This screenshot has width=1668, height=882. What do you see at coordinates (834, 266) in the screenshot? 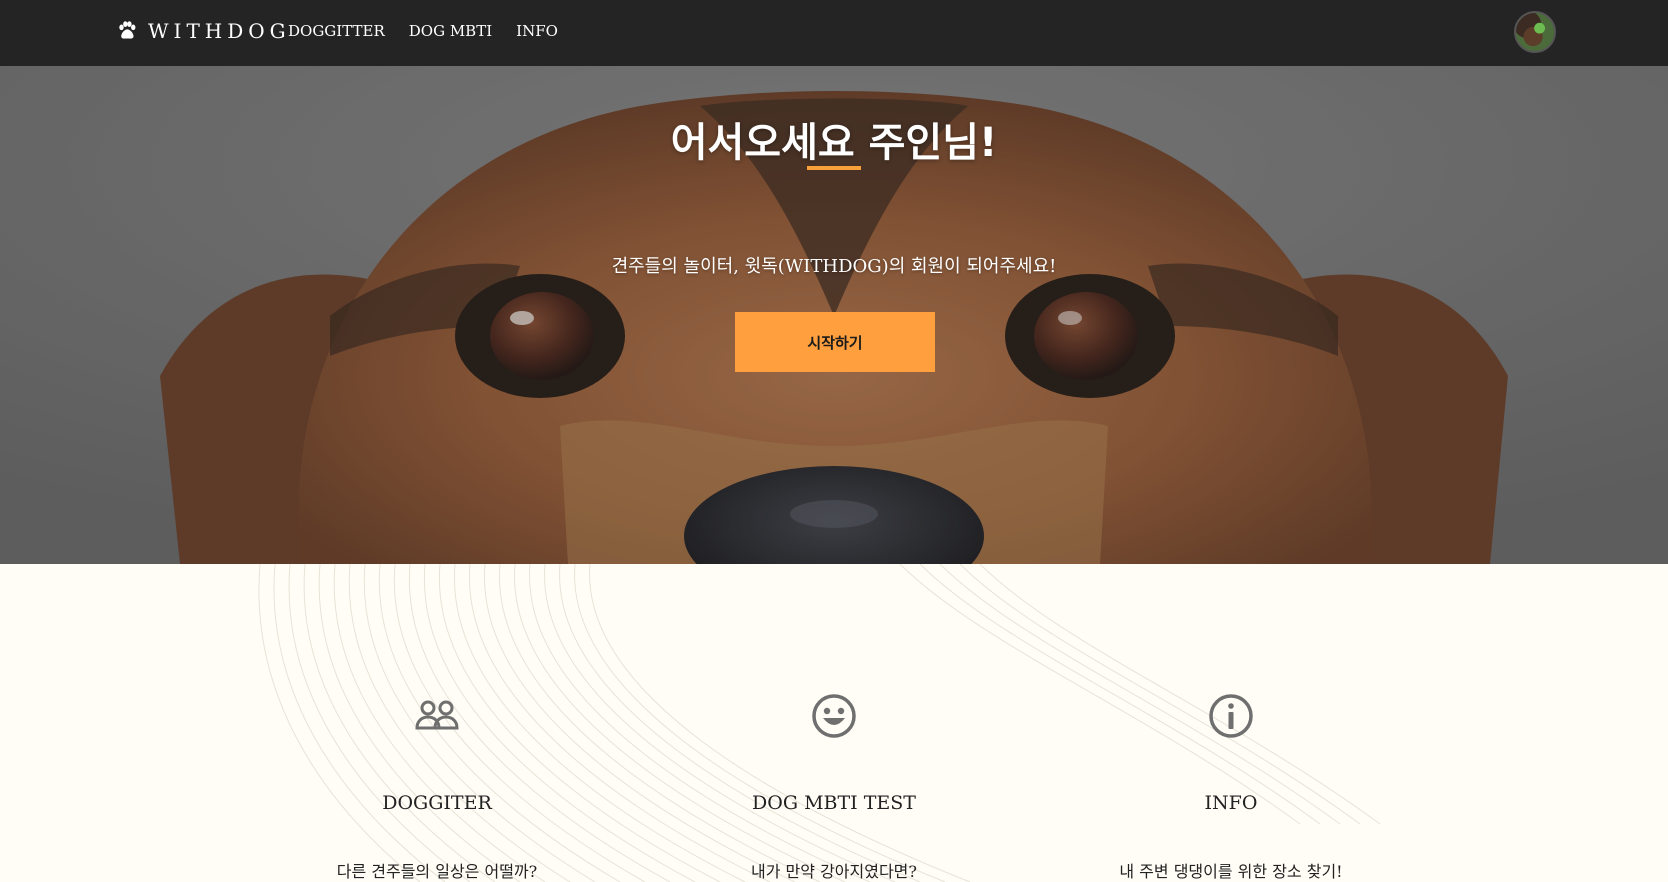
I see `hero-subtitle: 견주들의 놀이터, 윗독(WITHDOG)의 회원이 되어주세요!` at bounding box center [834, 266].